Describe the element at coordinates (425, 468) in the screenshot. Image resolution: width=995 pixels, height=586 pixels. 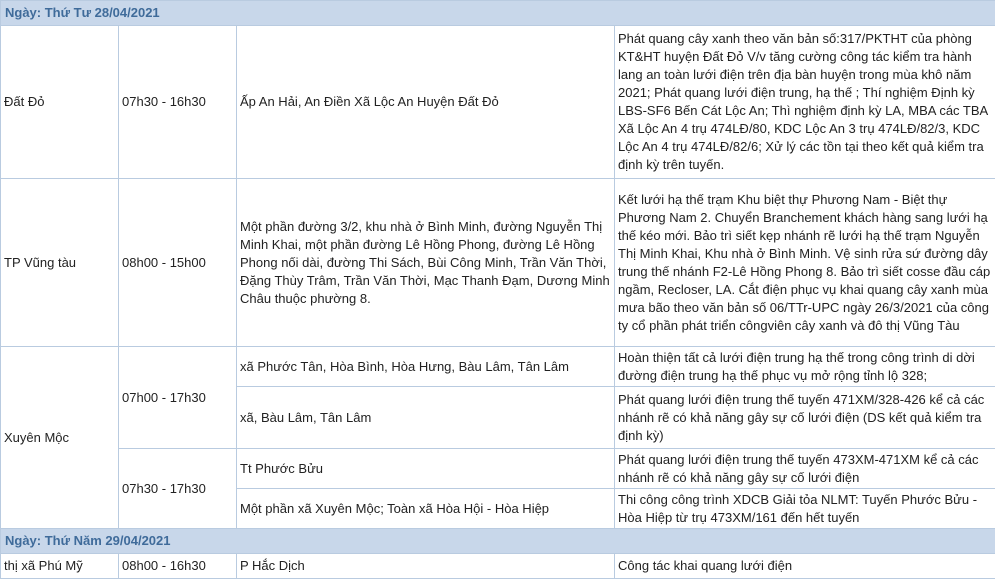
I see `location-cell: Tt Phước Bửu` at that location.